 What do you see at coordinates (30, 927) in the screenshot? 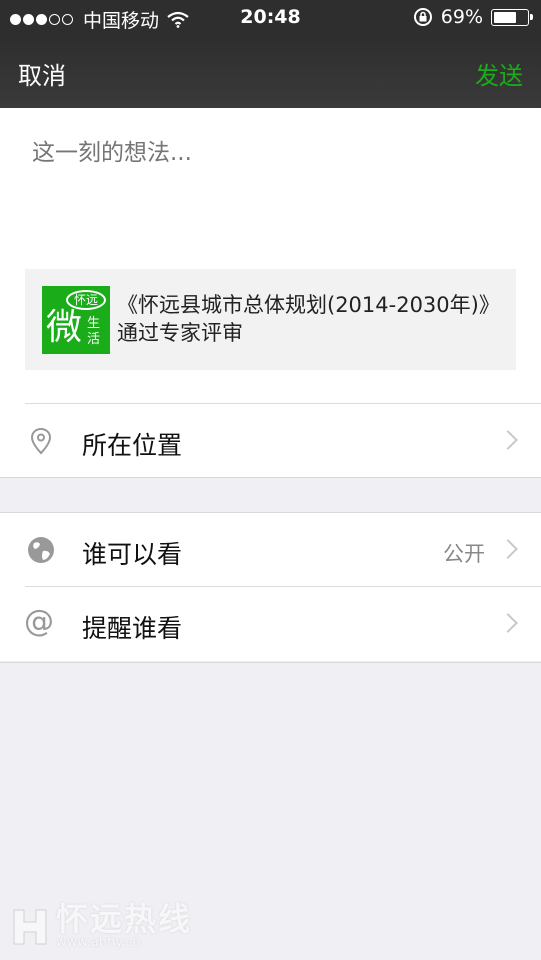
I see `watermark-logo-icon` at bounding box center [30, 927].